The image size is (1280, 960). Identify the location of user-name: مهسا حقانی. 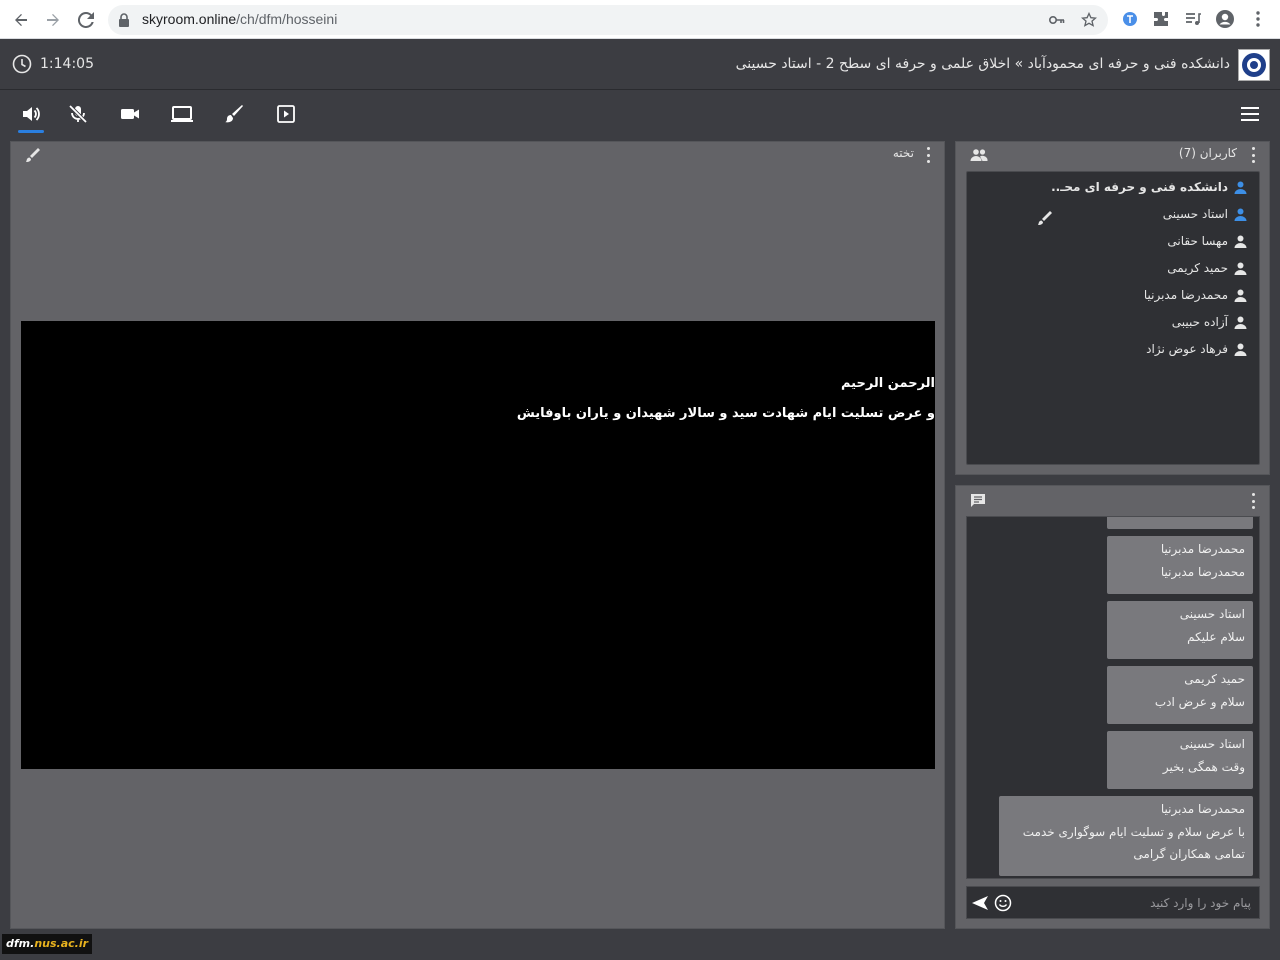
(1197, 241).